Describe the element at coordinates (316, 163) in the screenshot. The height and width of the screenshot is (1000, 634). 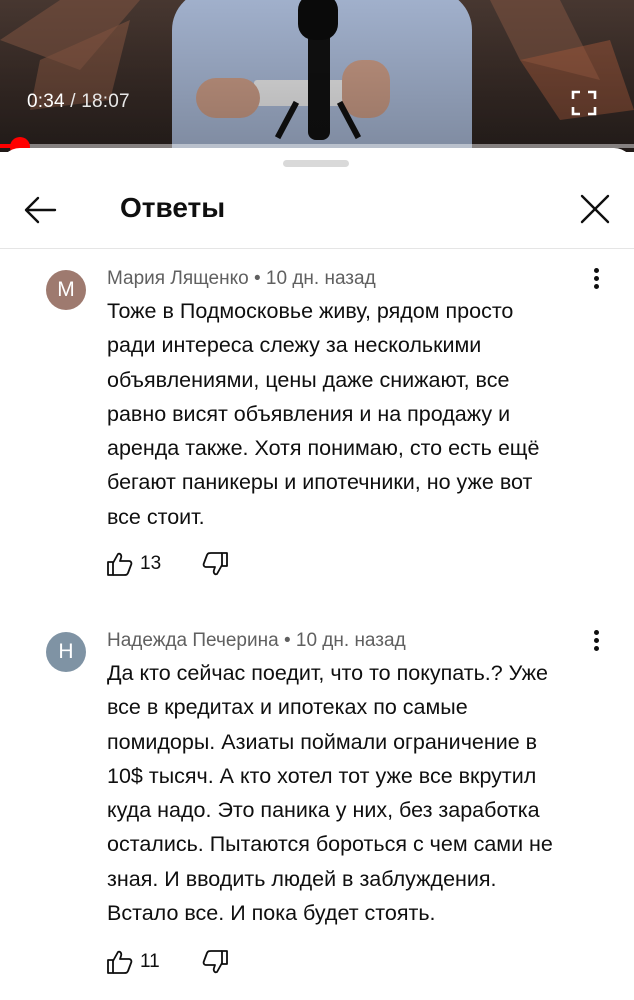
I see `drag-handle` at that location.